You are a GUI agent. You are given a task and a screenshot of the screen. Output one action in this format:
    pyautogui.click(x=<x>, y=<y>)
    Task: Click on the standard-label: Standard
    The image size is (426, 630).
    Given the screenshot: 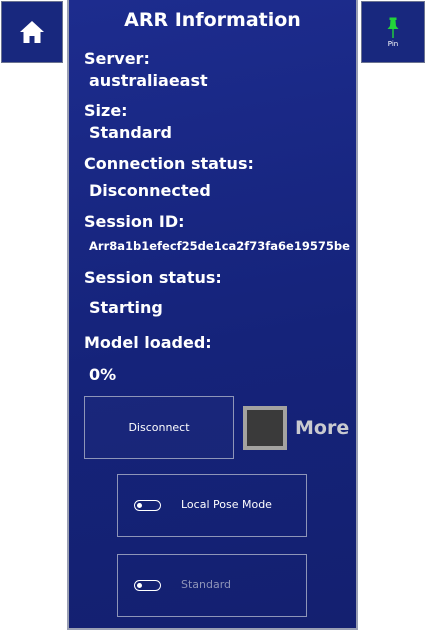 What is the action you would take?
    pyautogui.click(x=206, y=584)
    